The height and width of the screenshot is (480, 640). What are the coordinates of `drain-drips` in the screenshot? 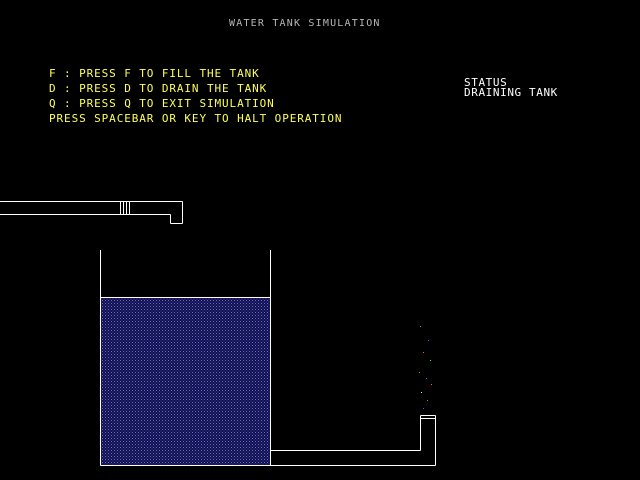 It's located at (425, 367).